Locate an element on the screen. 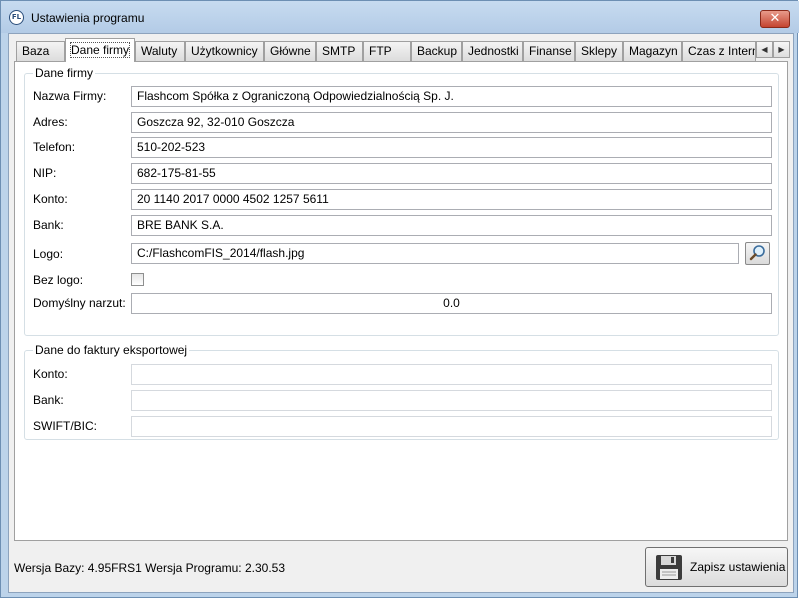 The width and height of the screenshot is (800, 600). company-data-group-title: Dane firmy is located at coordinates (64, 73).